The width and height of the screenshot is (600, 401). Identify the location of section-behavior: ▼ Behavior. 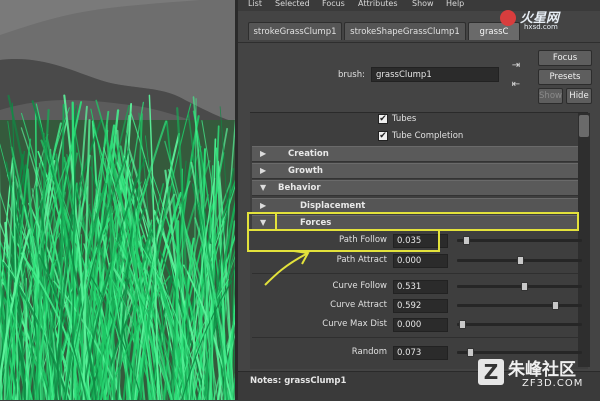
(415, 188).